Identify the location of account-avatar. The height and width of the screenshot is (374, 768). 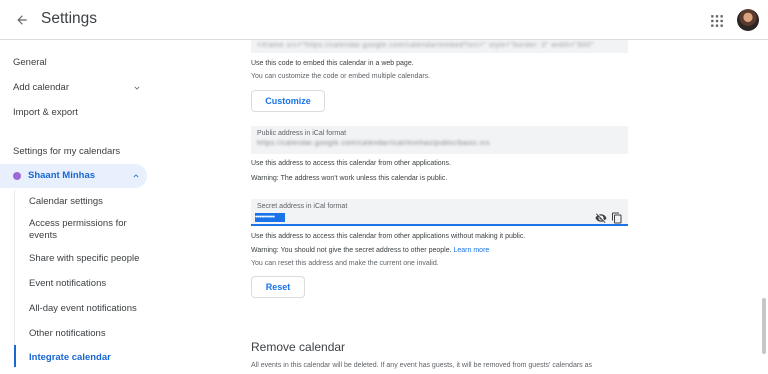
(748, 20).